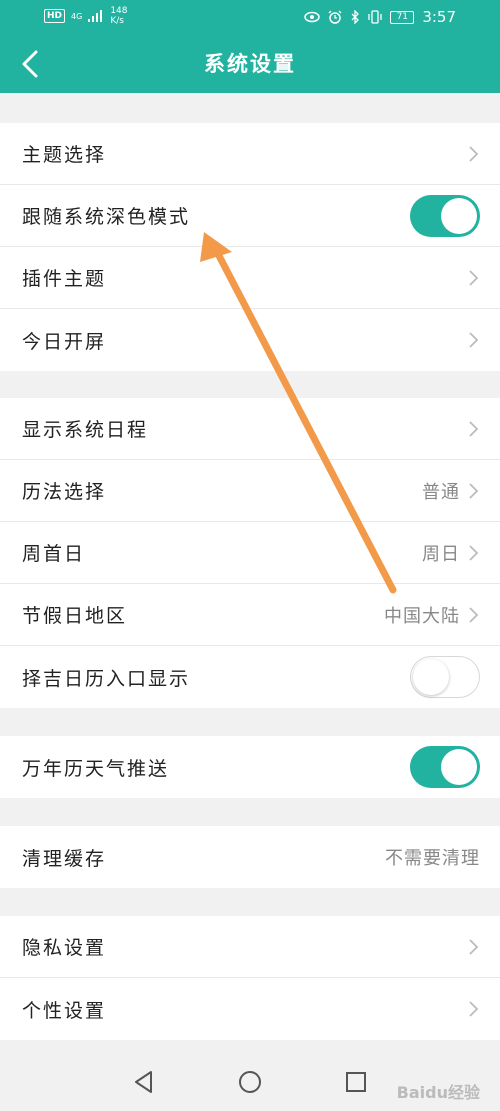 The height and width of the screenshot is (1111, 500). I want to click on setting-label: 择吉日历入口显示, so click(106, 678).